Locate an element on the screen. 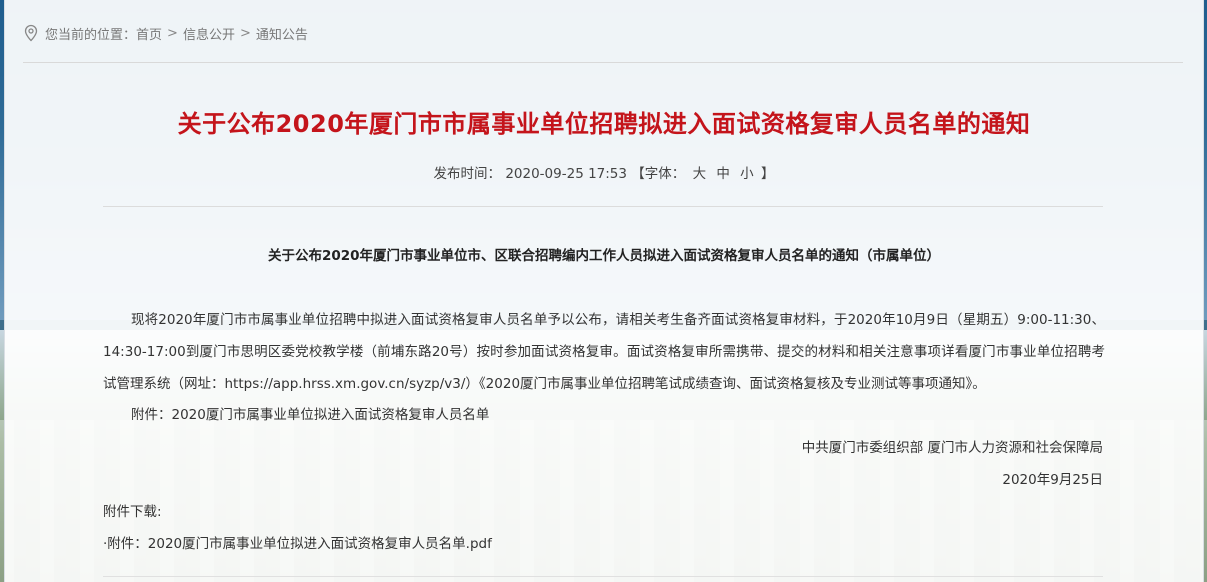 This screenshot has width=1207, height=582. signature: 中共厦门市委组织部 厦门市人力资源和社会保障局 is located at coordinates (952, 448).